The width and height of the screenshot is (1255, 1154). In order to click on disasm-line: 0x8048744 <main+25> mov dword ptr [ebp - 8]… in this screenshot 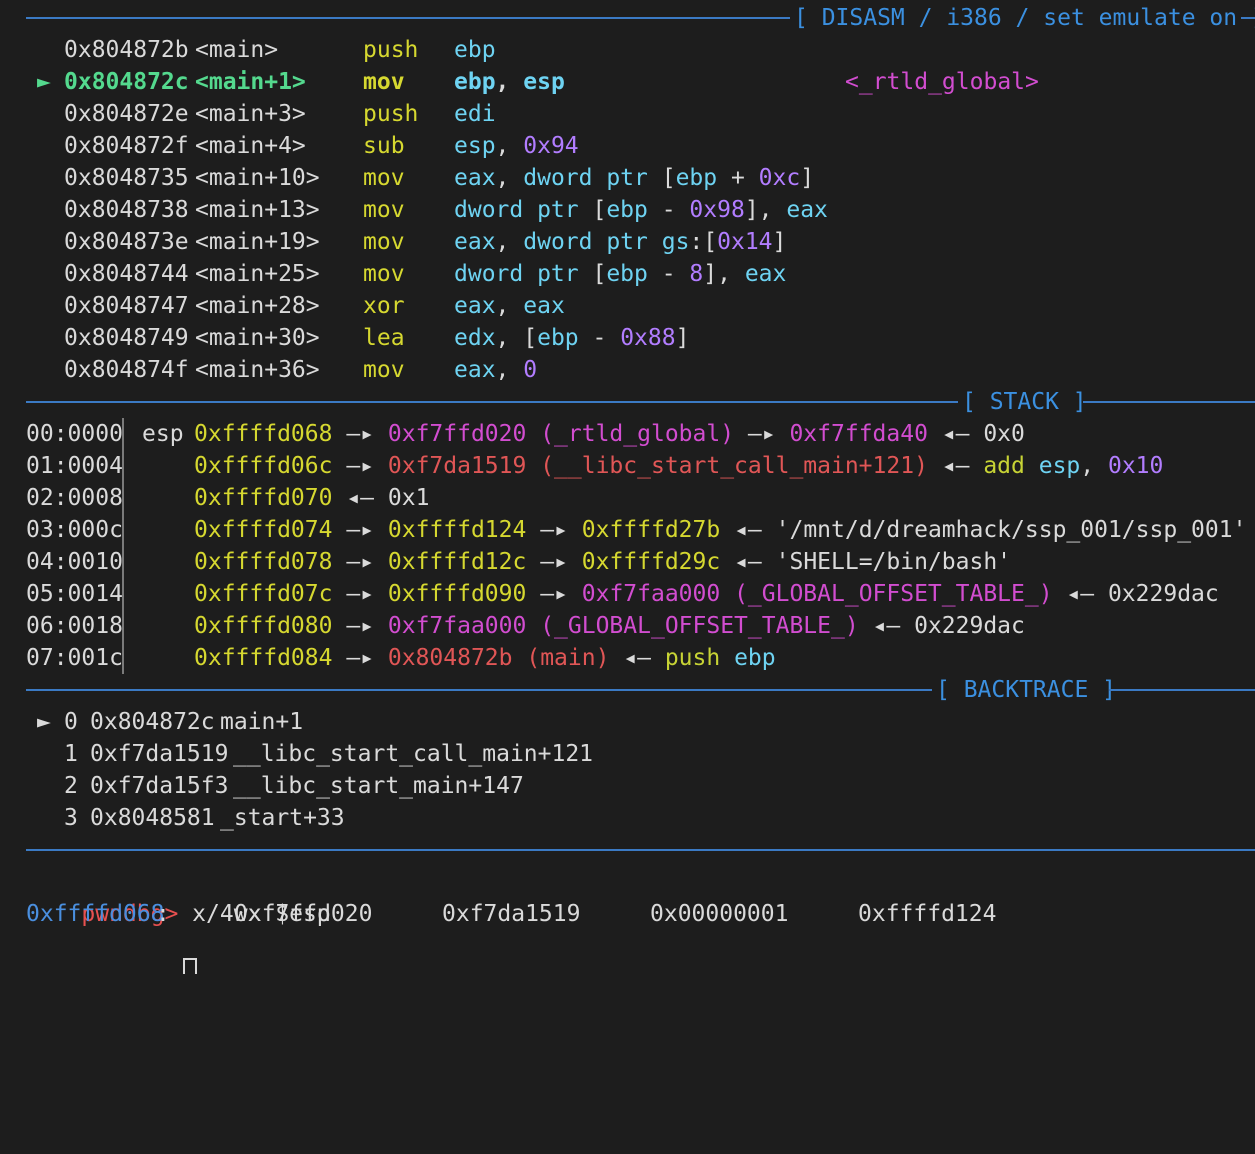, I will do `click(627, 274)`.